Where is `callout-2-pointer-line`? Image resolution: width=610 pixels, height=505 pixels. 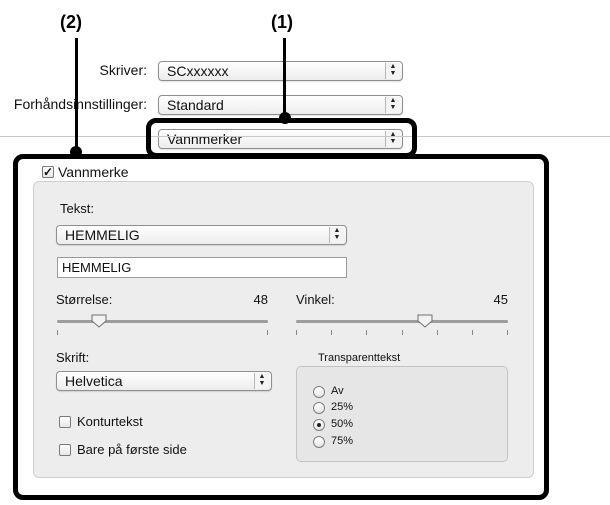 callout-2-pointer-line is located at coordinates (76, 93).